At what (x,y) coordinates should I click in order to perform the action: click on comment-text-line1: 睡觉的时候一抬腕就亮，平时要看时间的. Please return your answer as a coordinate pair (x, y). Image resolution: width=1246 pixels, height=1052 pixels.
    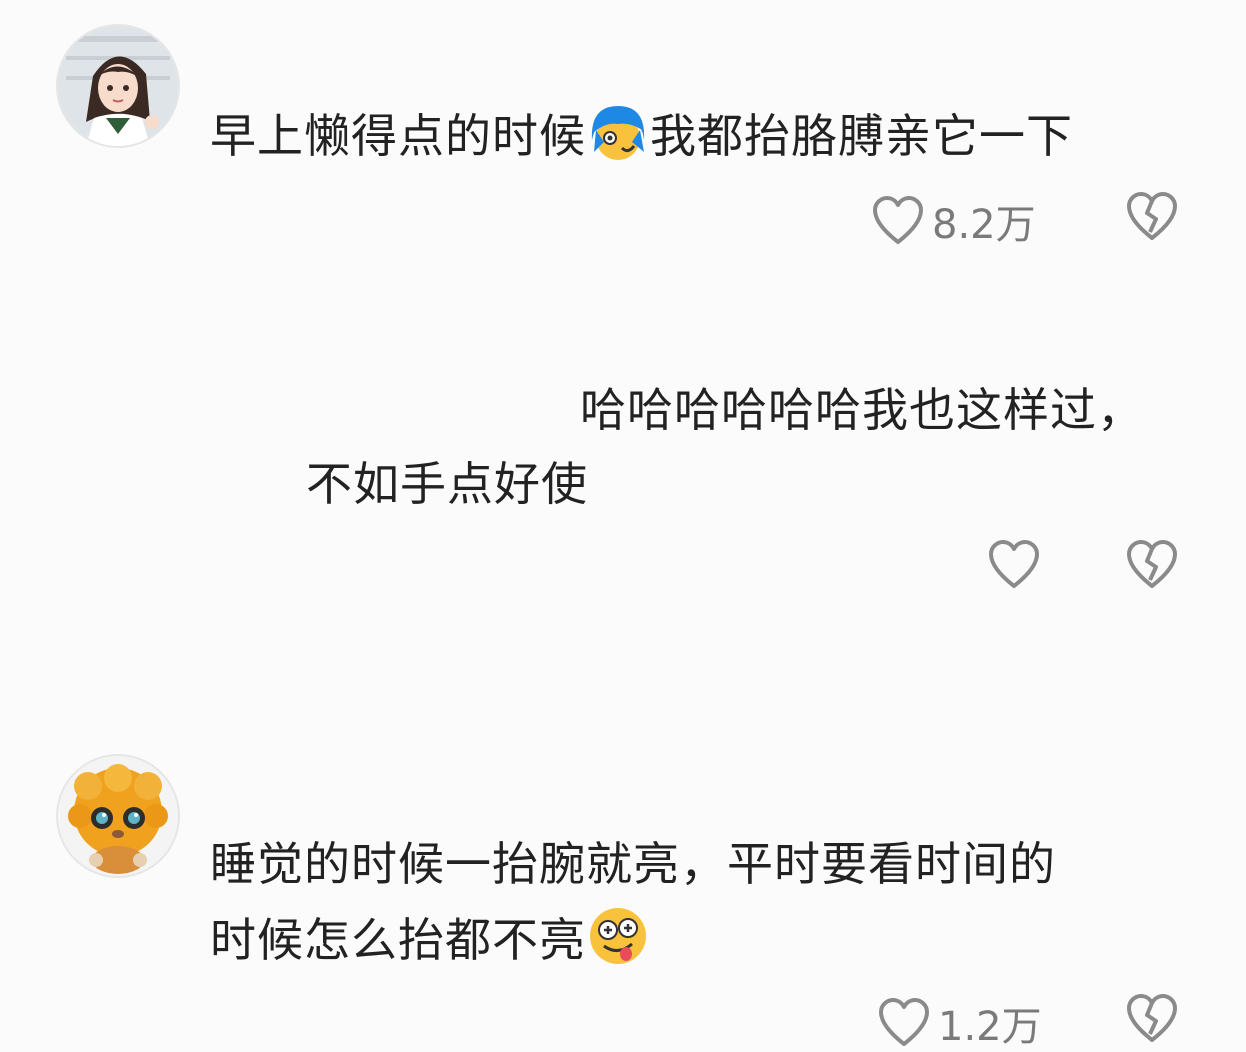
    Looking at the image, I should click on (633, 864).